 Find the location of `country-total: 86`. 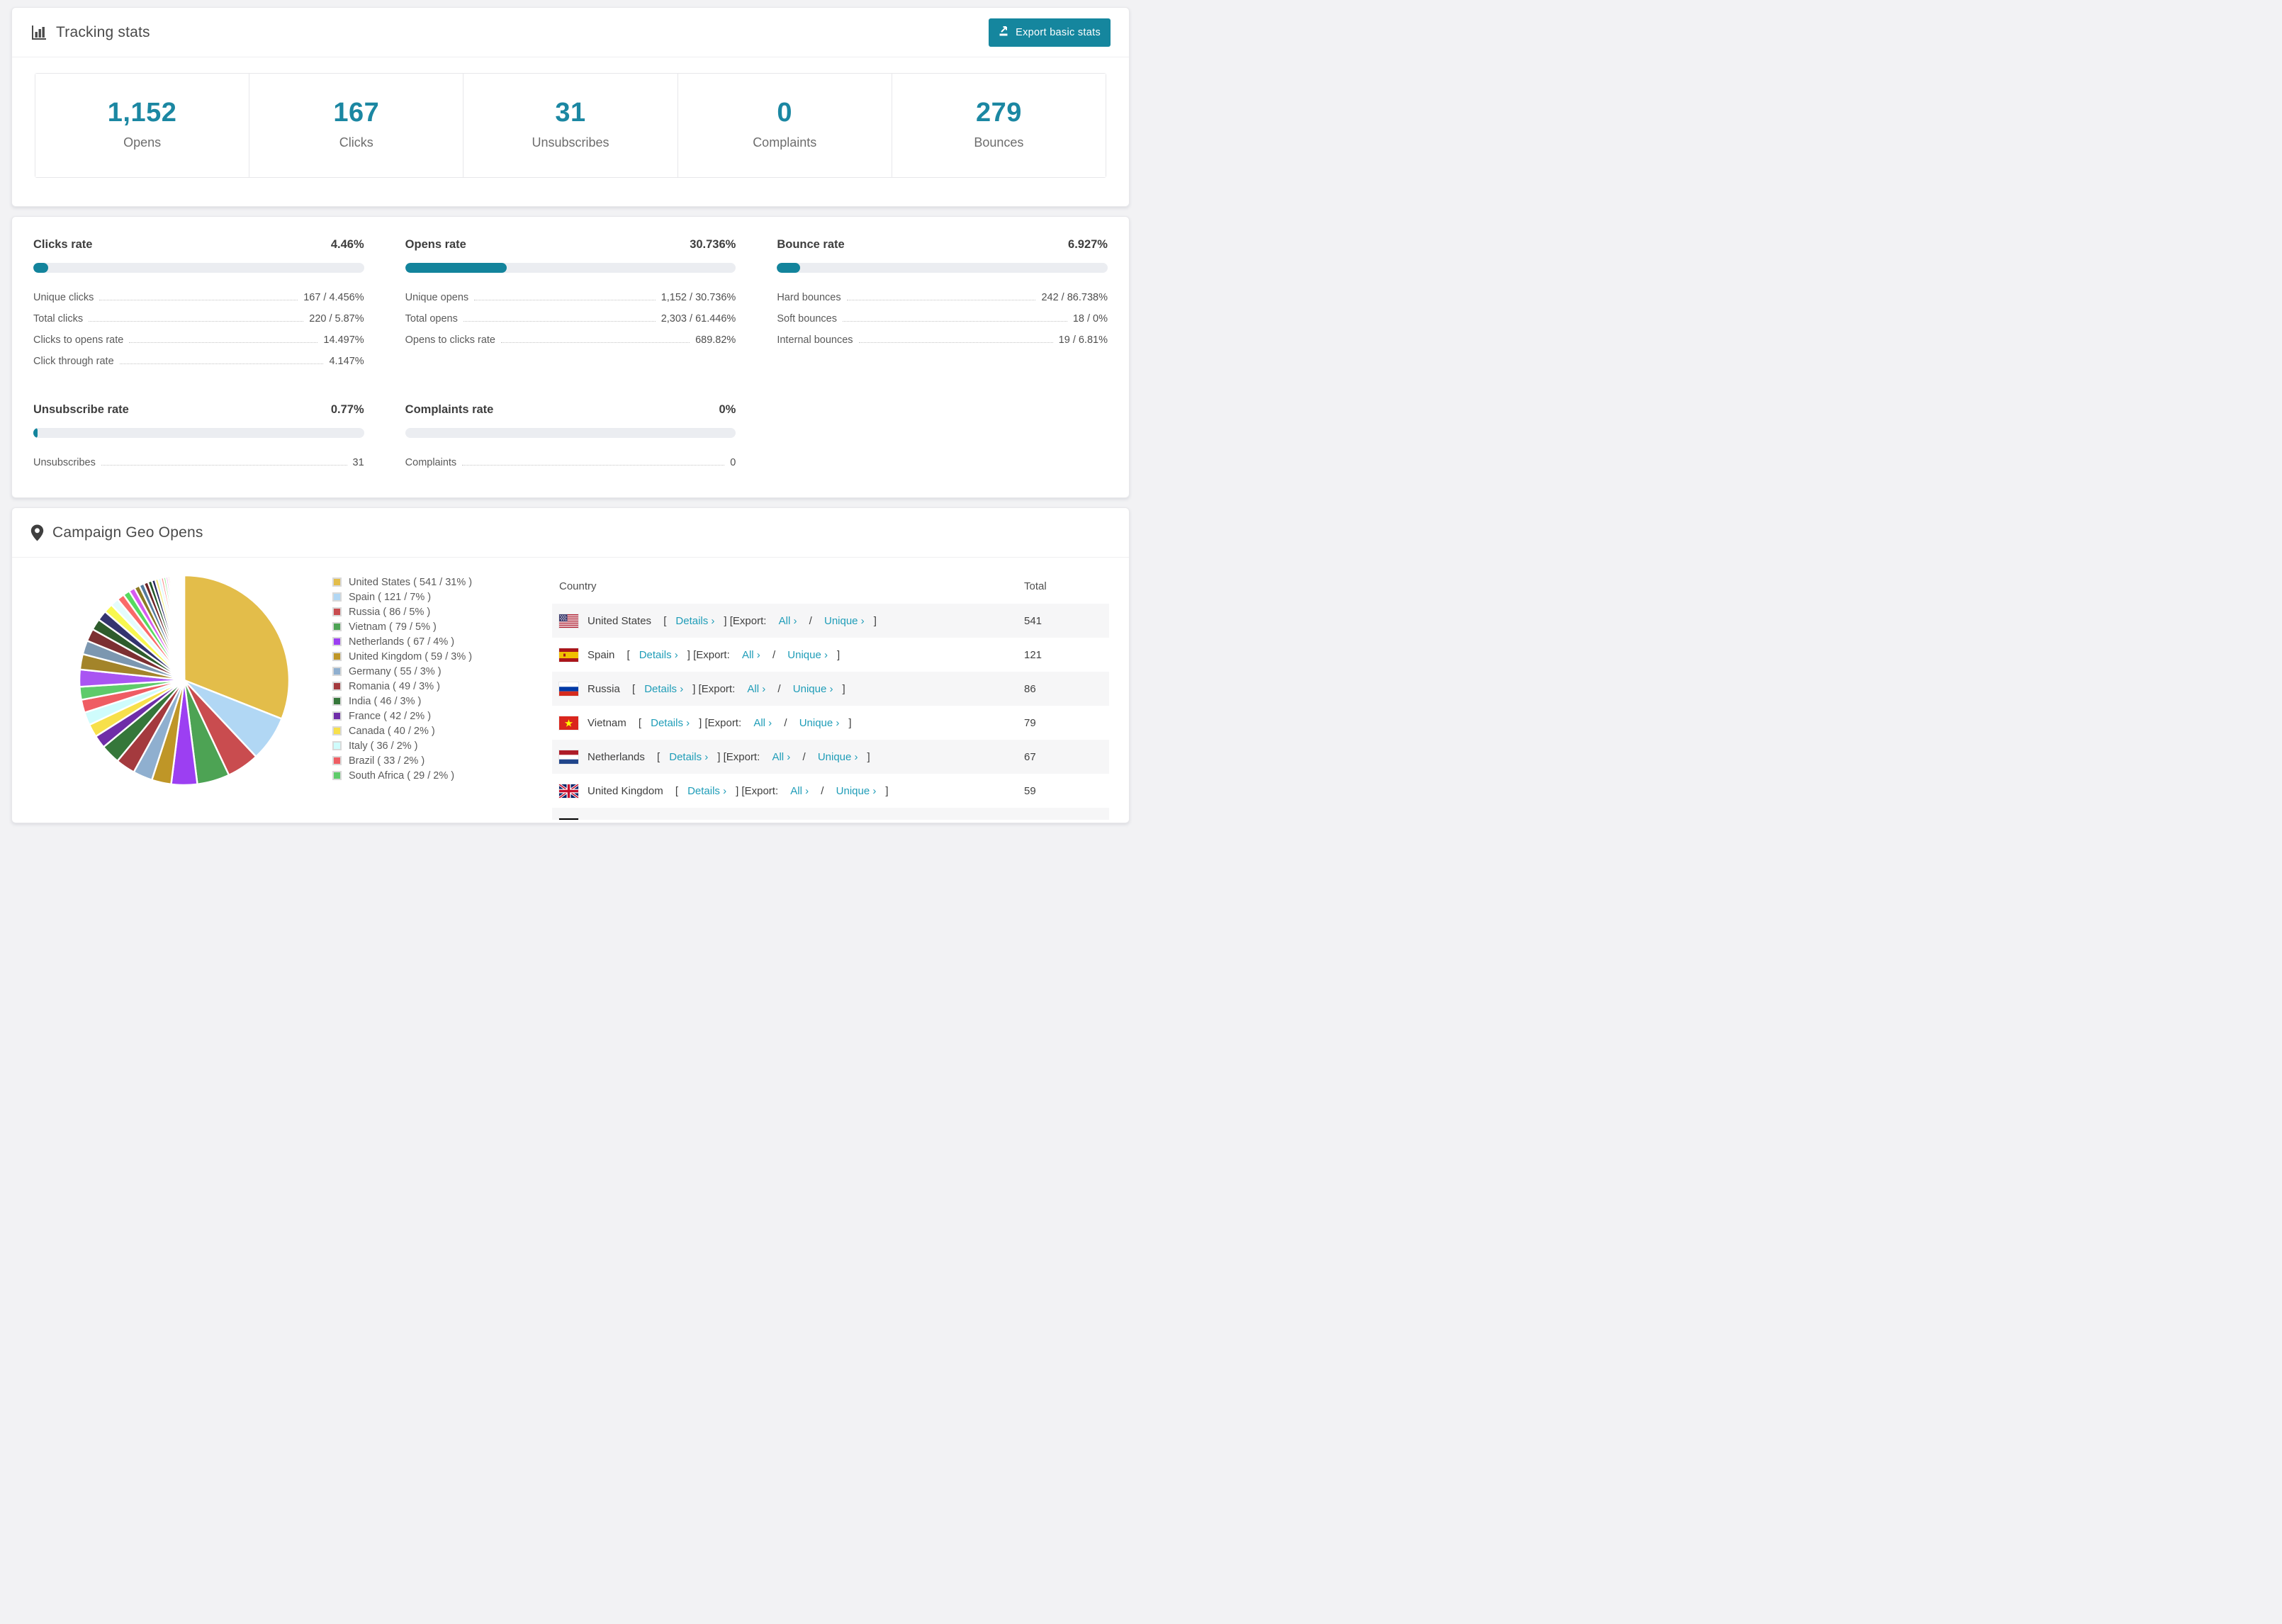

country-total: 86 is located at coordinates (1030, 688).